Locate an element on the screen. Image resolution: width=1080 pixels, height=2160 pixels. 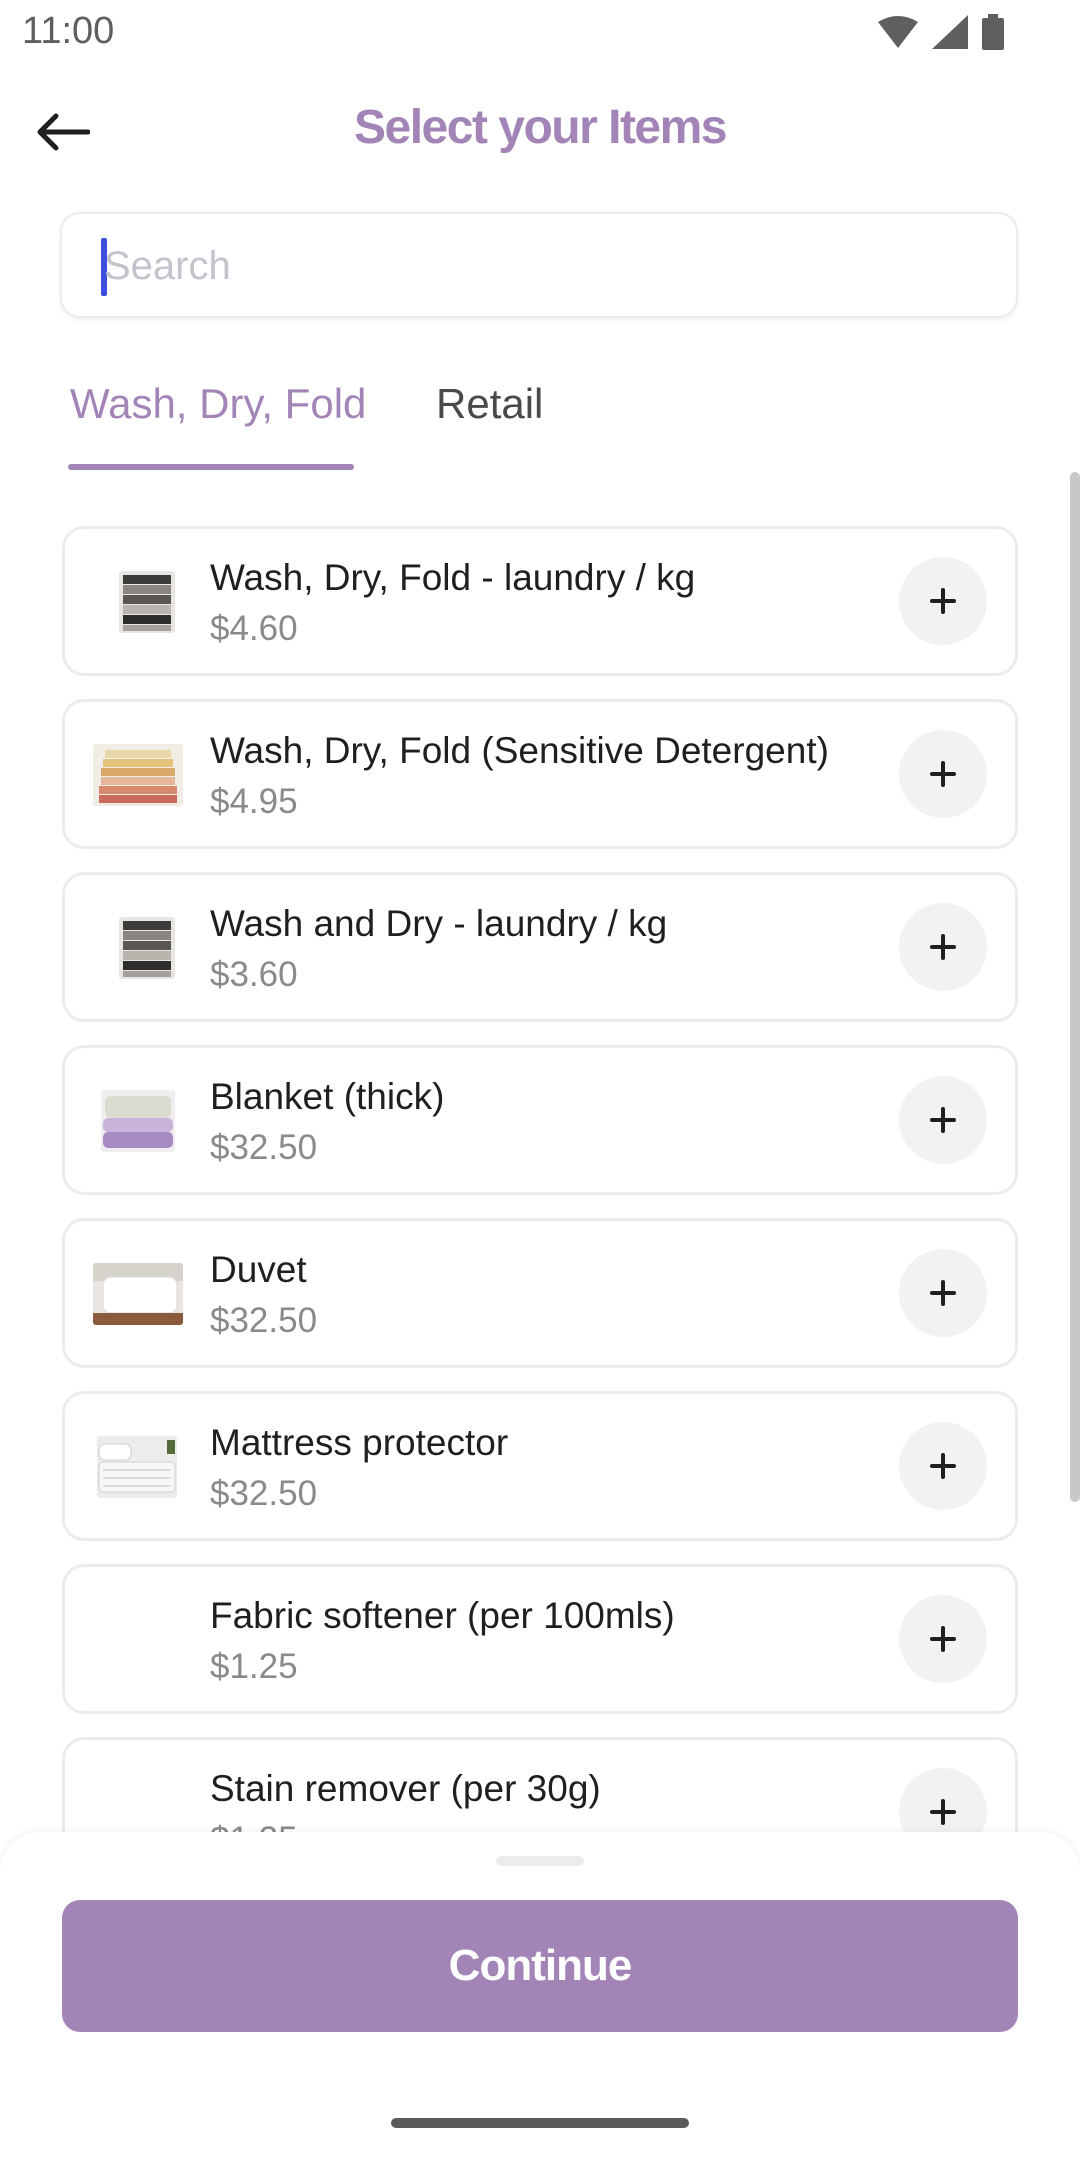
item-name: Fabric softener (per 100mls) is located at coordinates (442, 1615).